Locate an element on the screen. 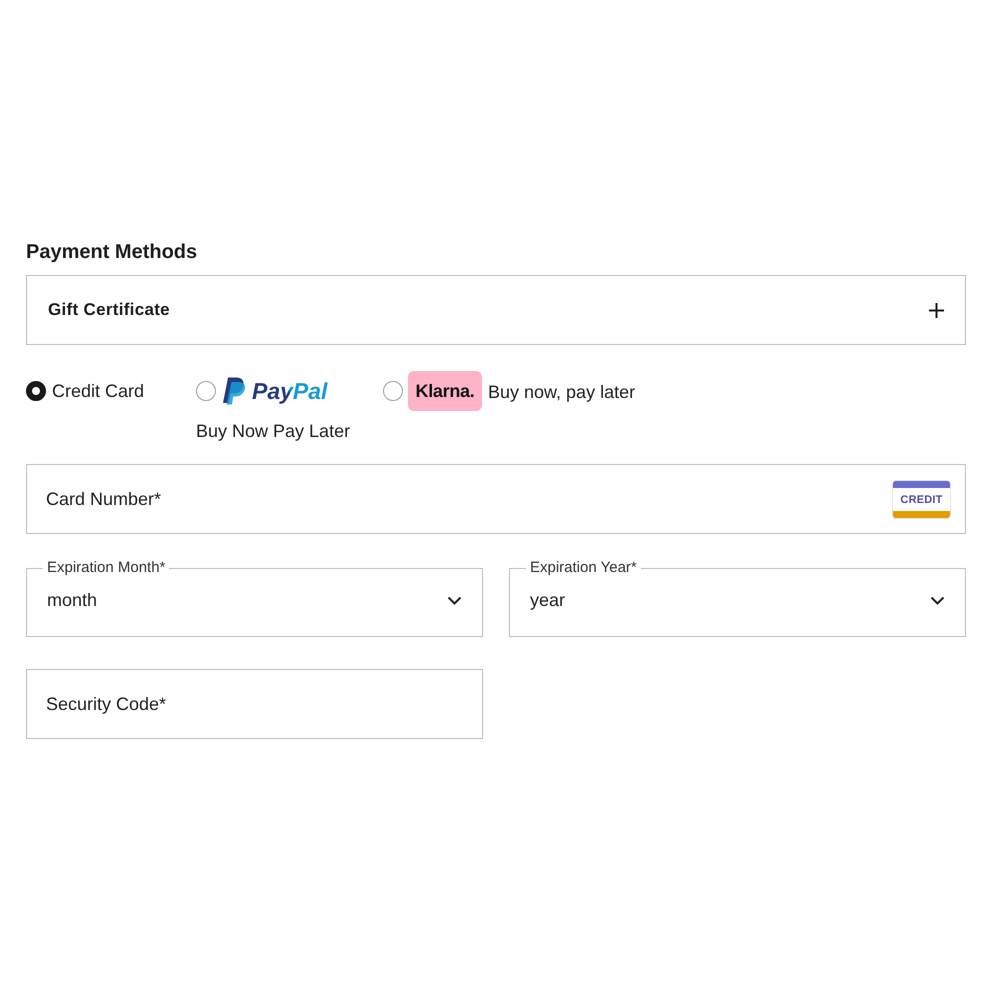 Image resolution: width=1000 pixels, height=1000 pixels. security-code-field: Security Code* is located at coordinates (254, 704).